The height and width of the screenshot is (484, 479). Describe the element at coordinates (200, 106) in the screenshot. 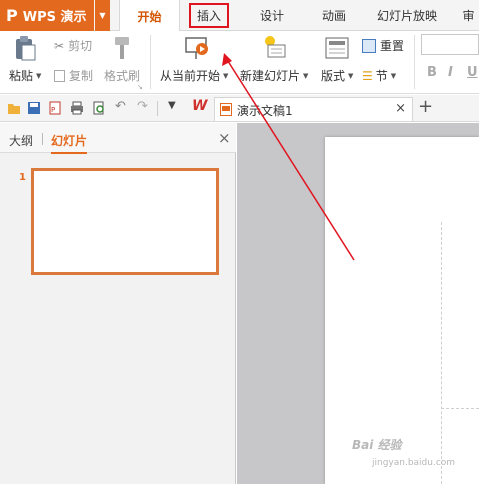

I see `wps-w-logo-icon: W` at that location.